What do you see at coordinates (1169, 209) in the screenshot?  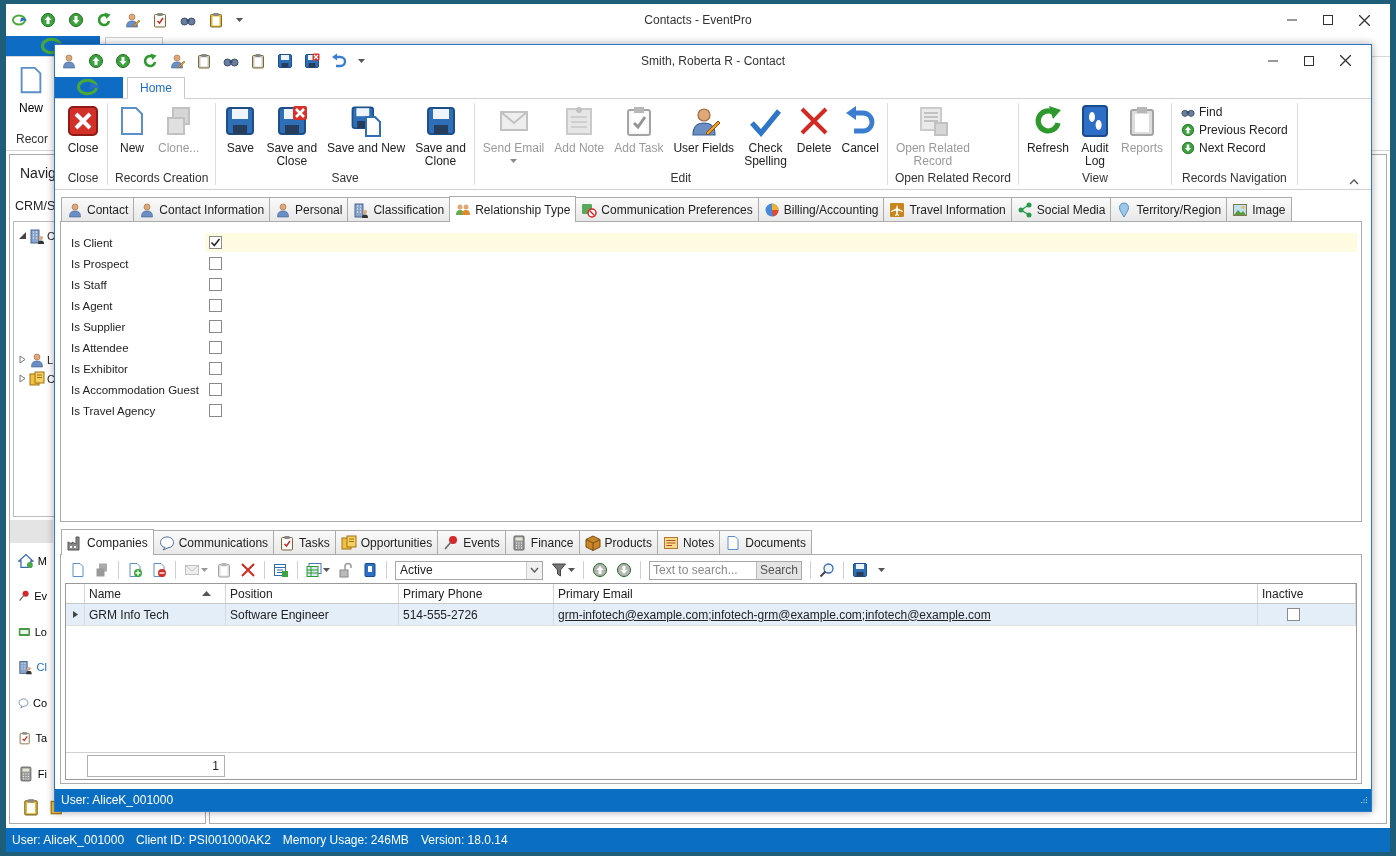 I see `tab: Territory/Region` at bounding box center [1169, 209].